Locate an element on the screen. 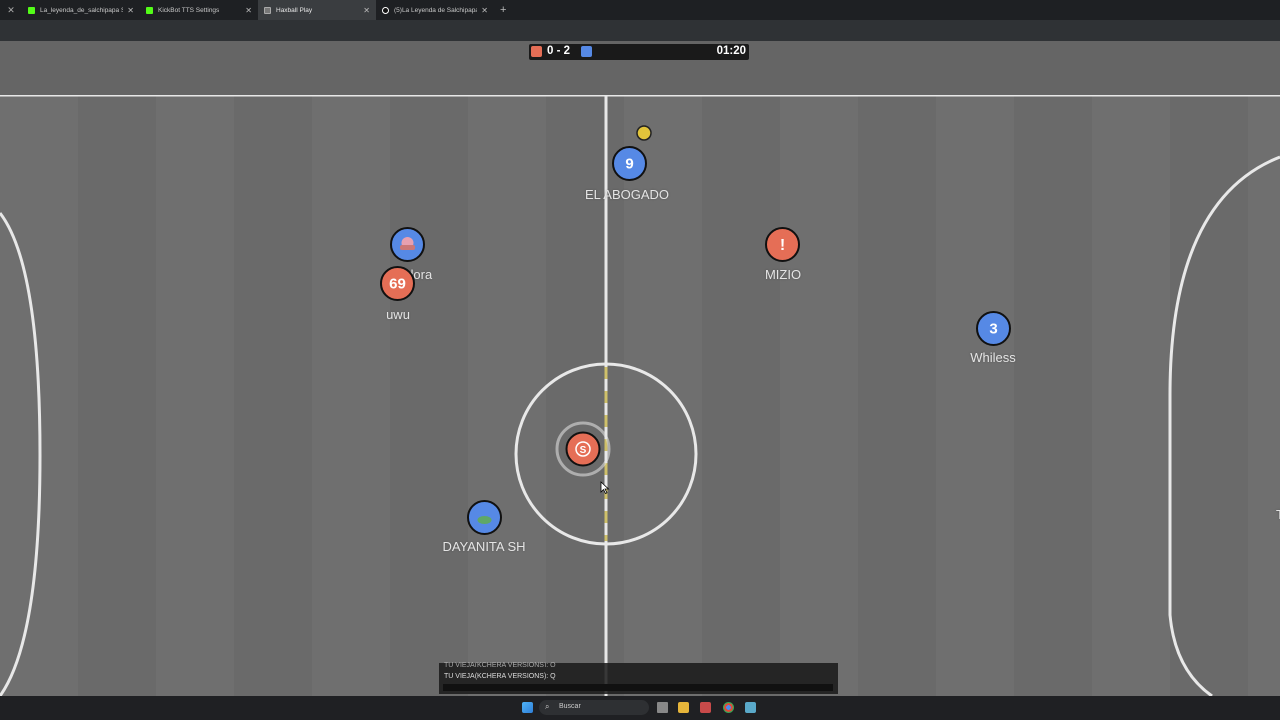  player-number: 9 is located at coordinates (629, 164).